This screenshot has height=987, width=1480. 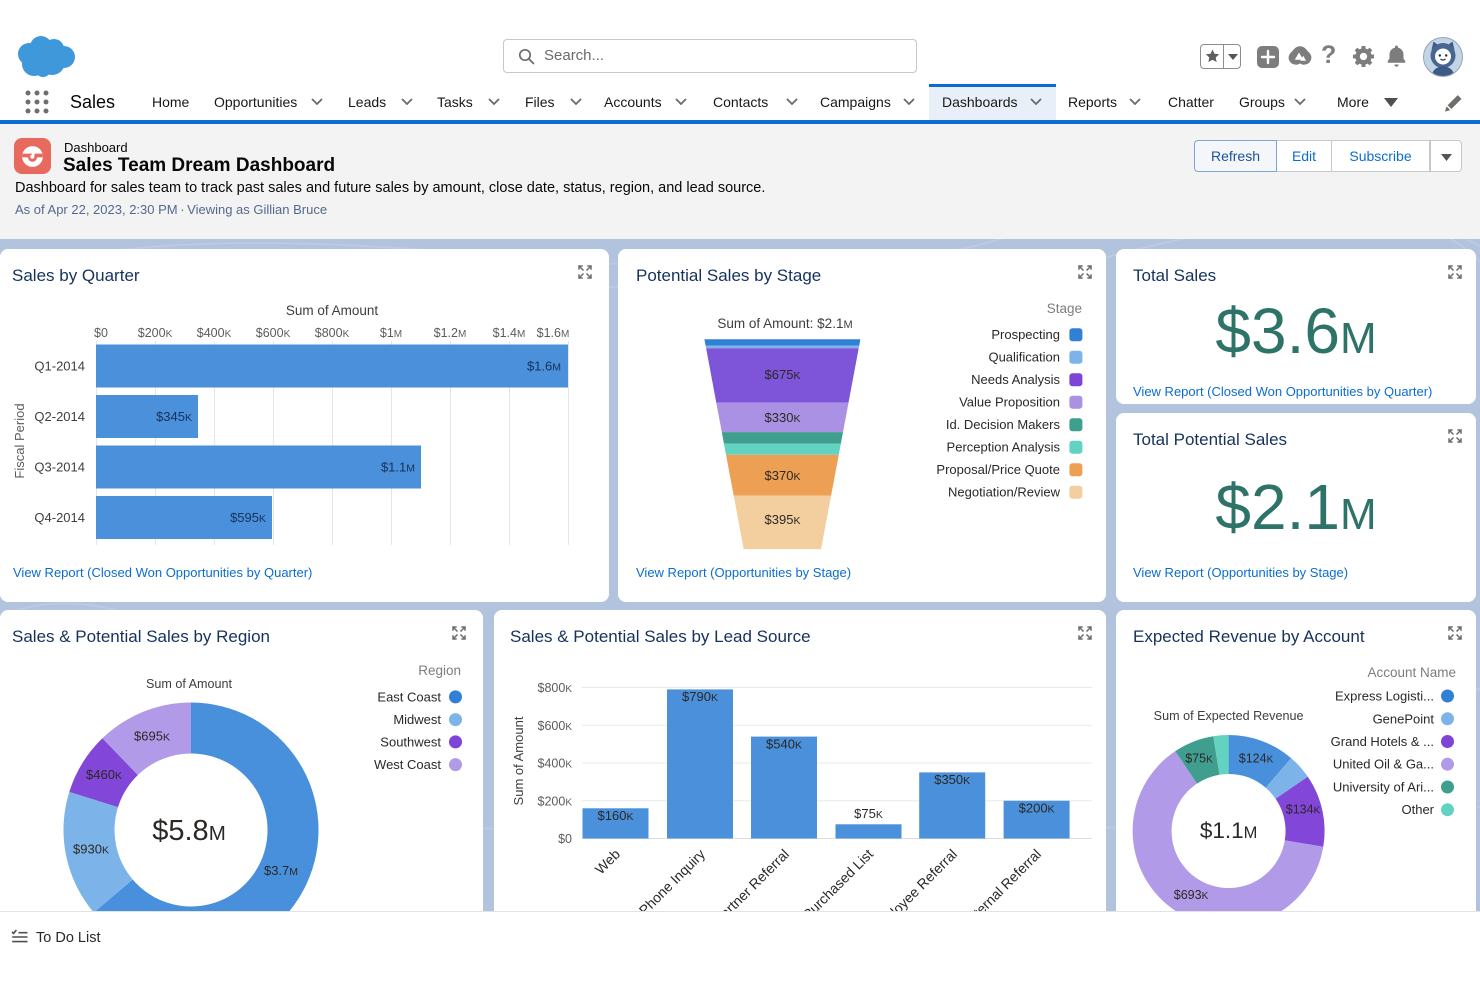 What do you see at coordinates (407, 764) in the screenshot?
I see `svg-text: West Coast` at bounding box center [407, 764].